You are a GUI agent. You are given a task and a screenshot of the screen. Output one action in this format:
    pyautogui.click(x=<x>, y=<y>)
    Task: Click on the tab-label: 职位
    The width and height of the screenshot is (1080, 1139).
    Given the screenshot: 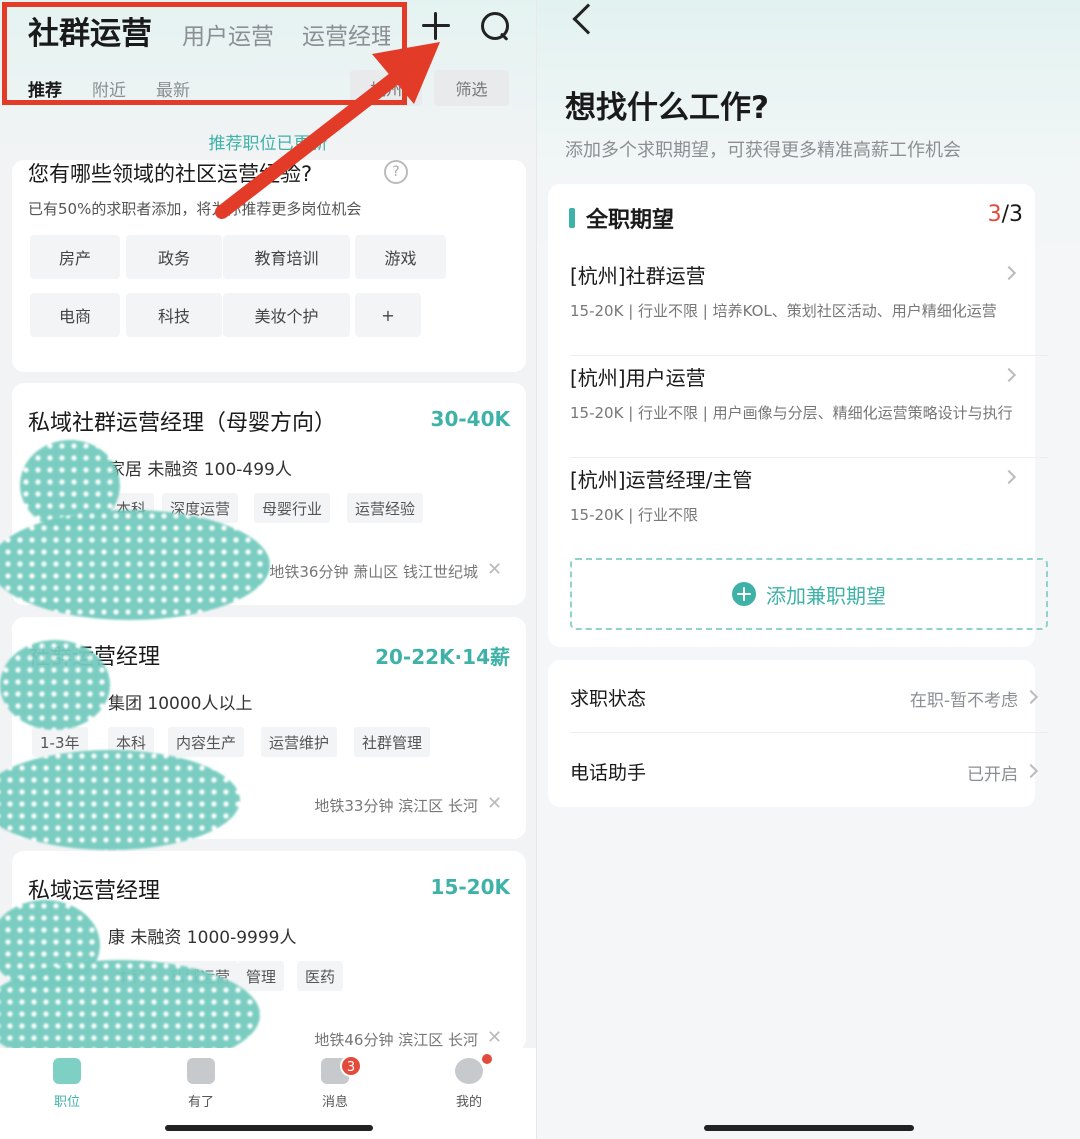 What is the action you would take?
    pyautogui.click(x=66, y=1102)
    